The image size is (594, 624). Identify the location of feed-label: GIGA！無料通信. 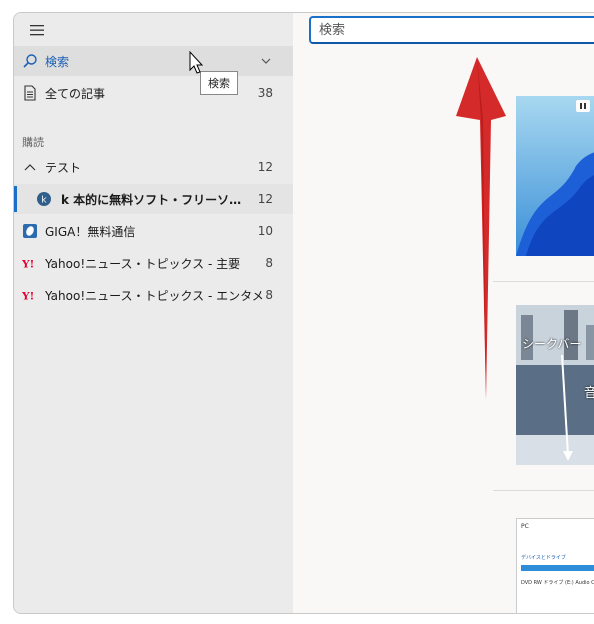
(90, 231).